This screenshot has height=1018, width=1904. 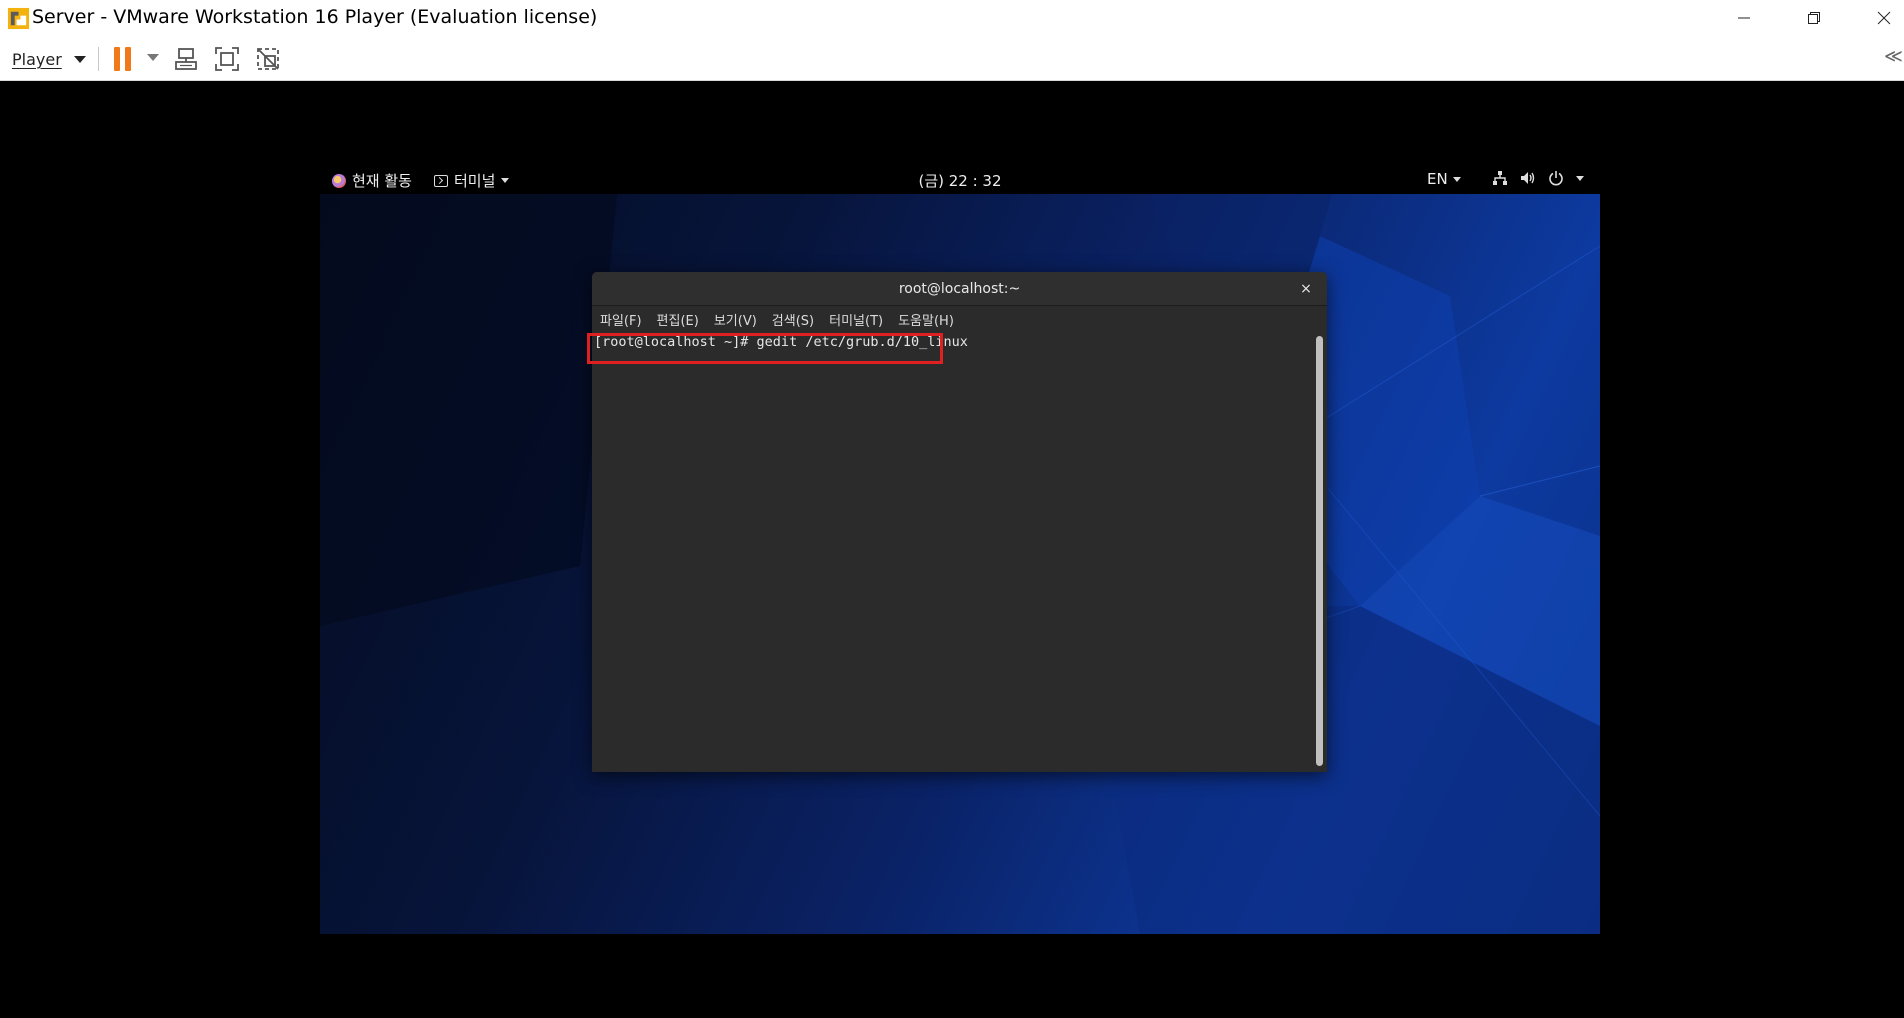 I want to click on pause-button, so click(x=125, y=59).